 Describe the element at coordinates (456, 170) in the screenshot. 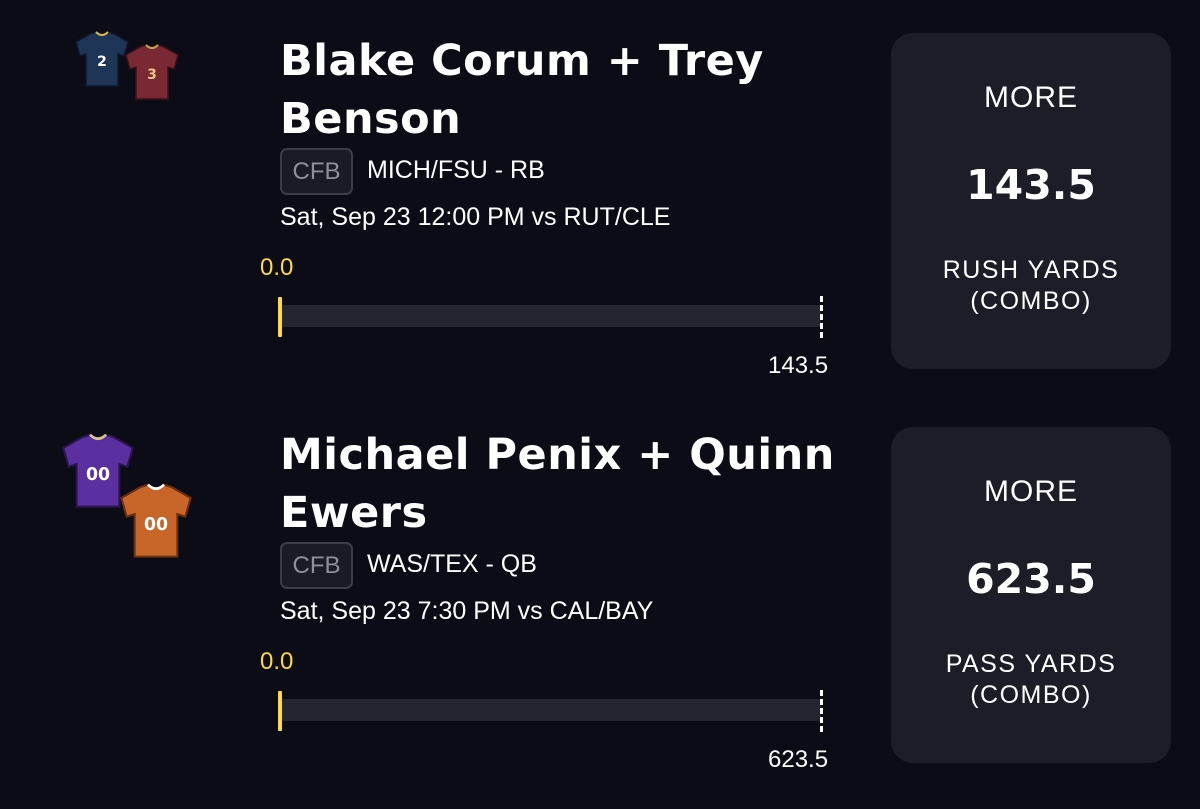

I see `matchup-text: MICH/FSU - RB` at that location.